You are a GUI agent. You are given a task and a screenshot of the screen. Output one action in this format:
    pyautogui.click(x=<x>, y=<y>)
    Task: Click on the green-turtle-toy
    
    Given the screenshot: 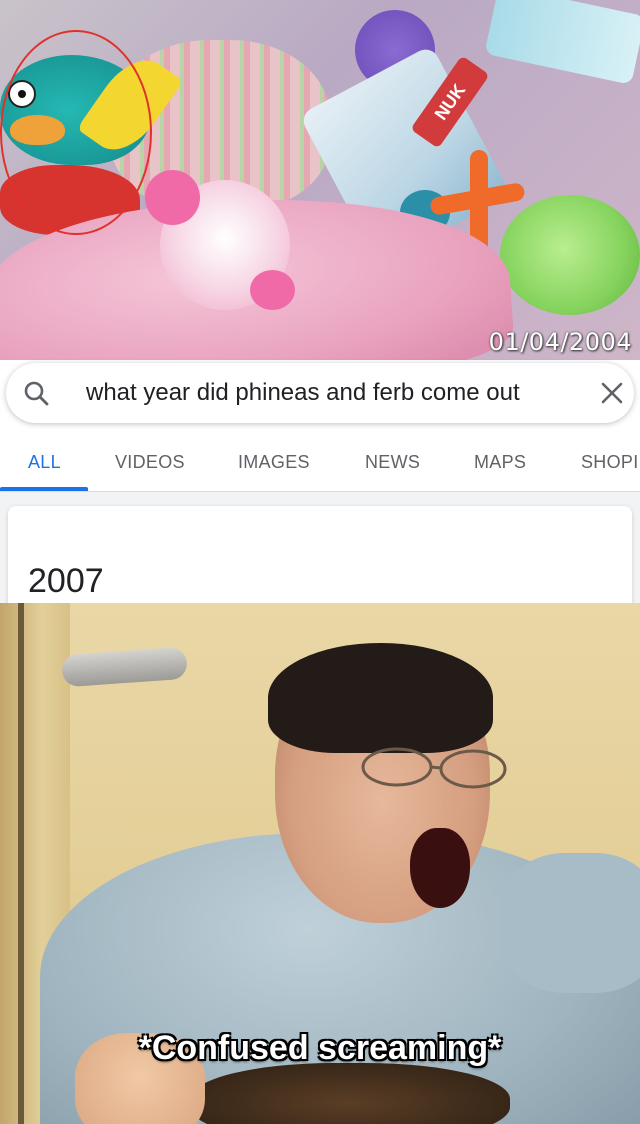 What is the action you would take?
    pyautogui.click(x=570, y=255)
    